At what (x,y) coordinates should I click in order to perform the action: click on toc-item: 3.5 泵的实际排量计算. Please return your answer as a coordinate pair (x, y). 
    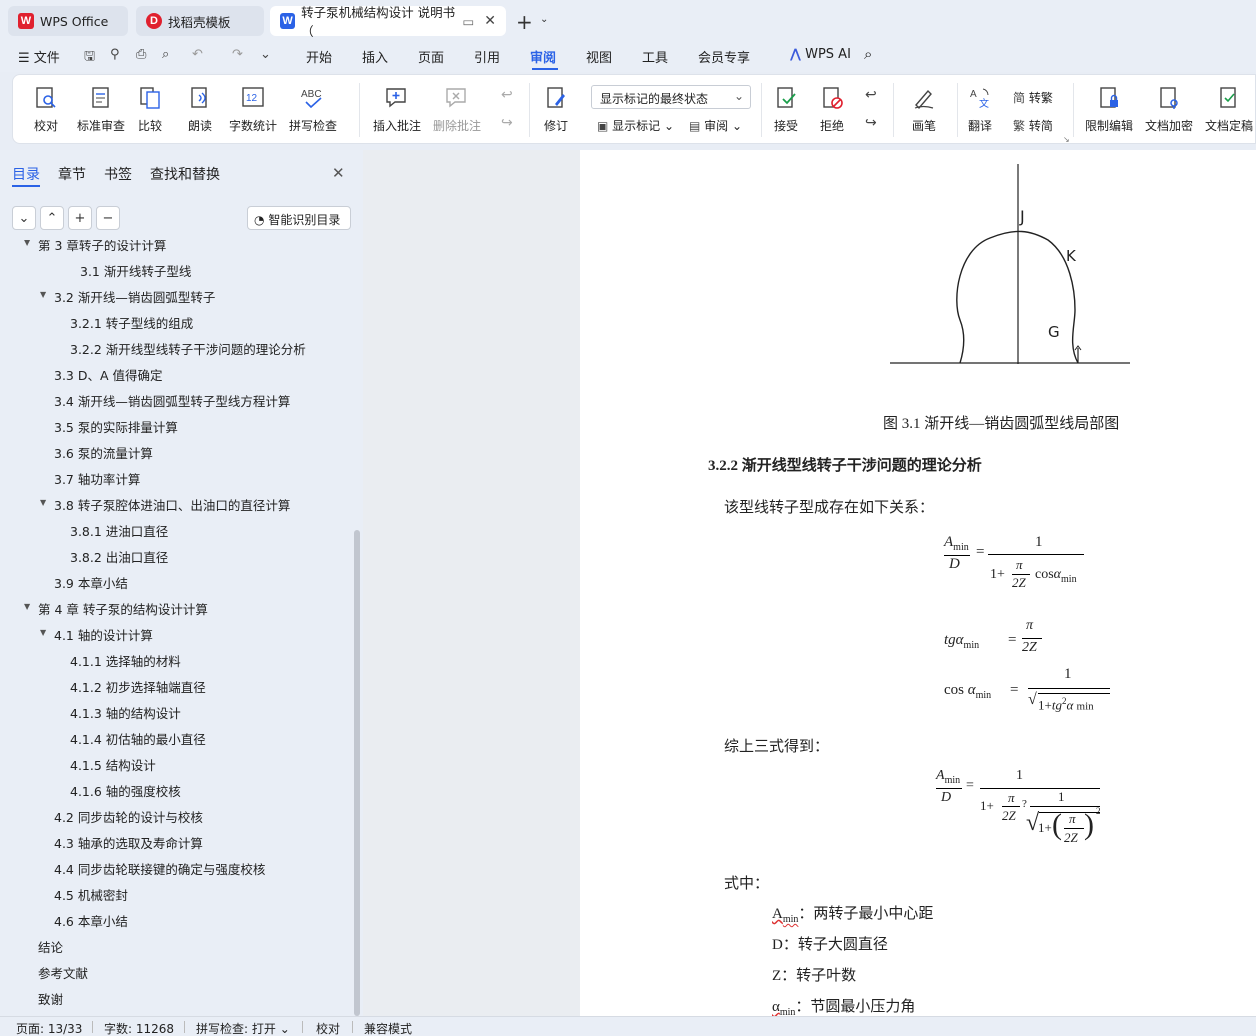
    Looking at the image, I should click on (116, 426).